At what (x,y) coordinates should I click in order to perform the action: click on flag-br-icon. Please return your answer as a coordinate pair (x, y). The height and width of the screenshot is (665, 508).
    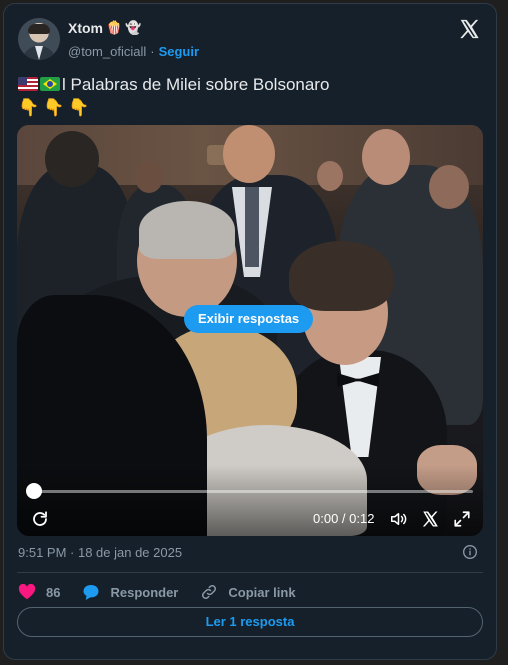
    Looking at the image, I should click on (50, 84).